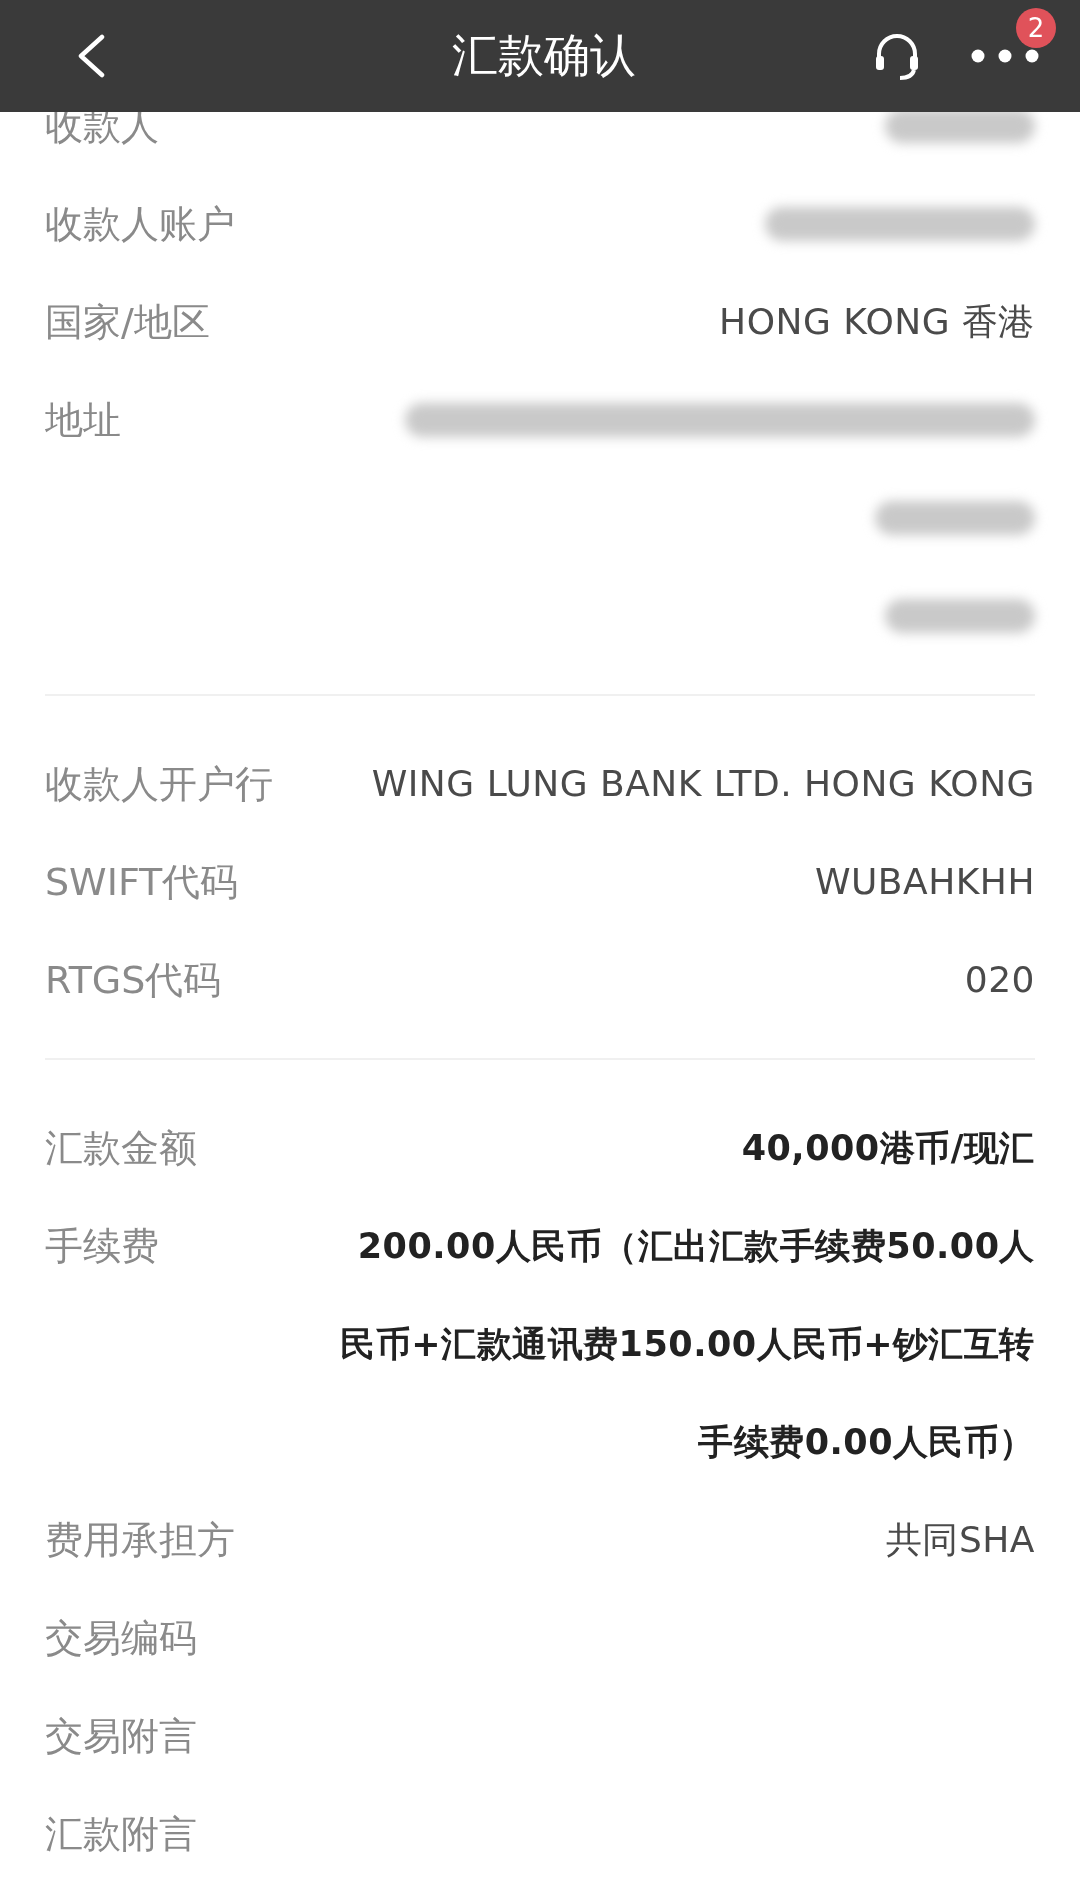  What do you see at coordinates (888, 1148) in the screenshot?
I see `field-value: 40,000港币/现汇` at bounding box center [888, 1148].